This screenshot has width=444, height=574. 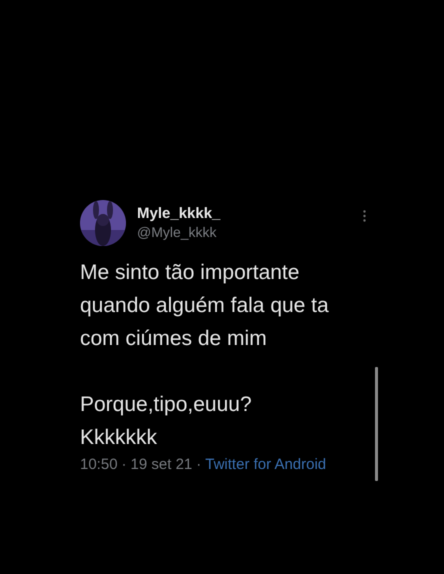 What do you see at coordinates (364, 216) in the screenshot?
I see `more-icon` at bounding box center [364, 216].